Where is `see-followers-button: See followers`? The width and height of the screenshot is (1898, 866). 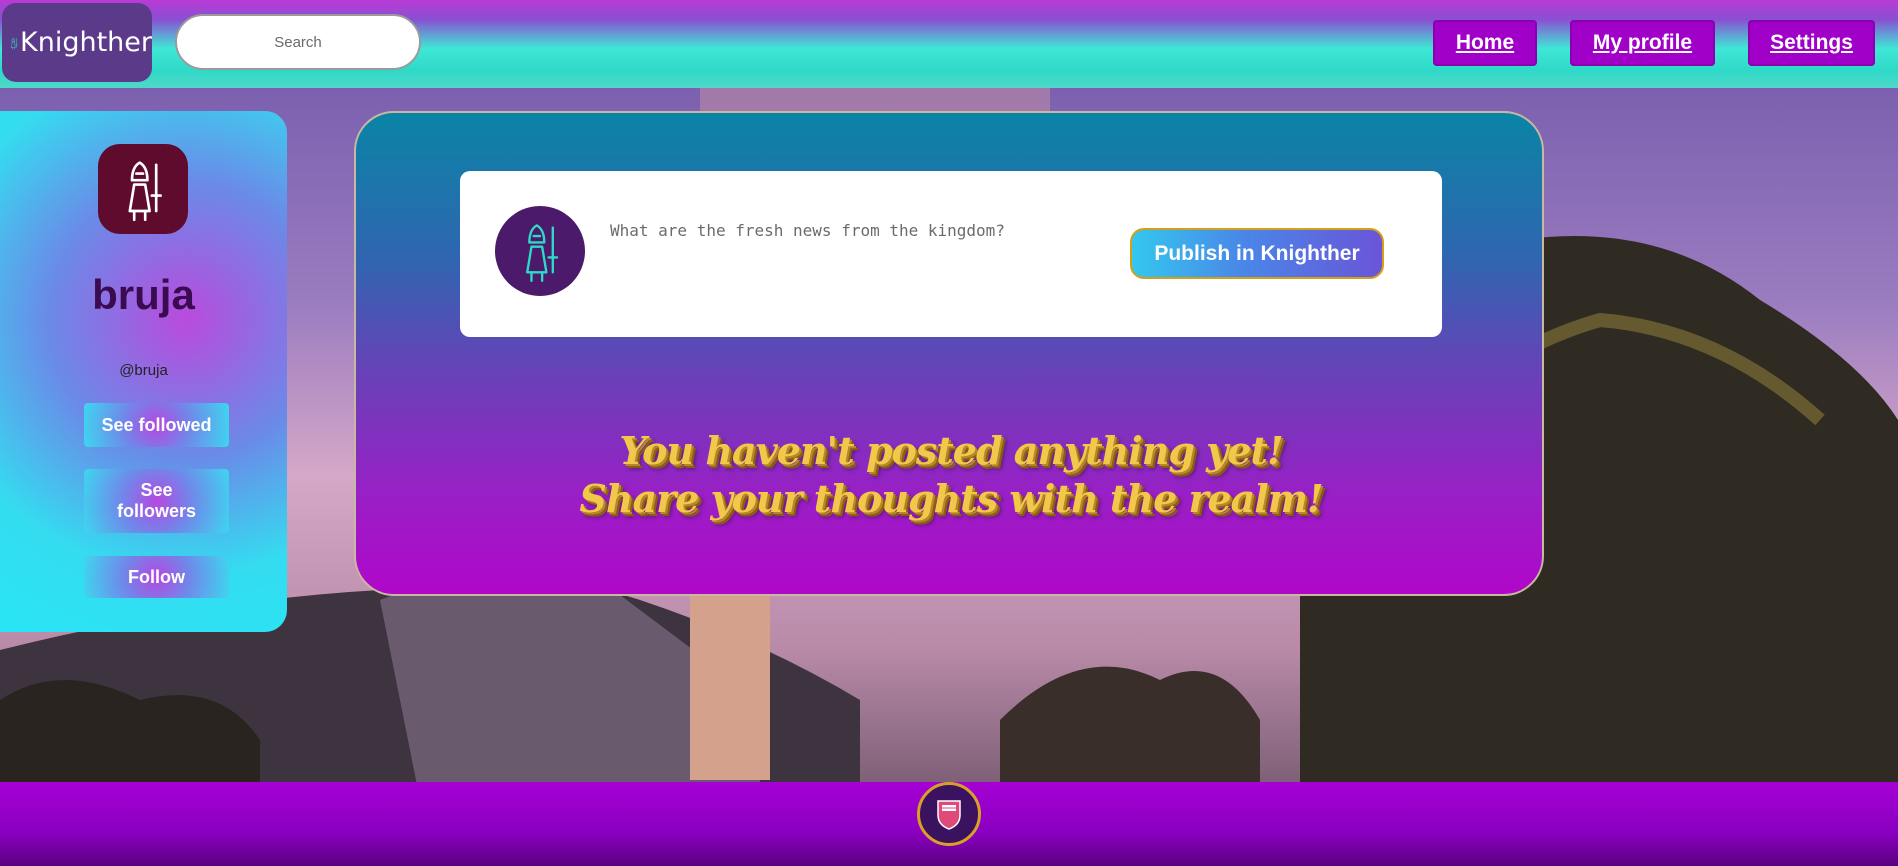 see-followers-button: See followers is located at coordinates (156, 501).